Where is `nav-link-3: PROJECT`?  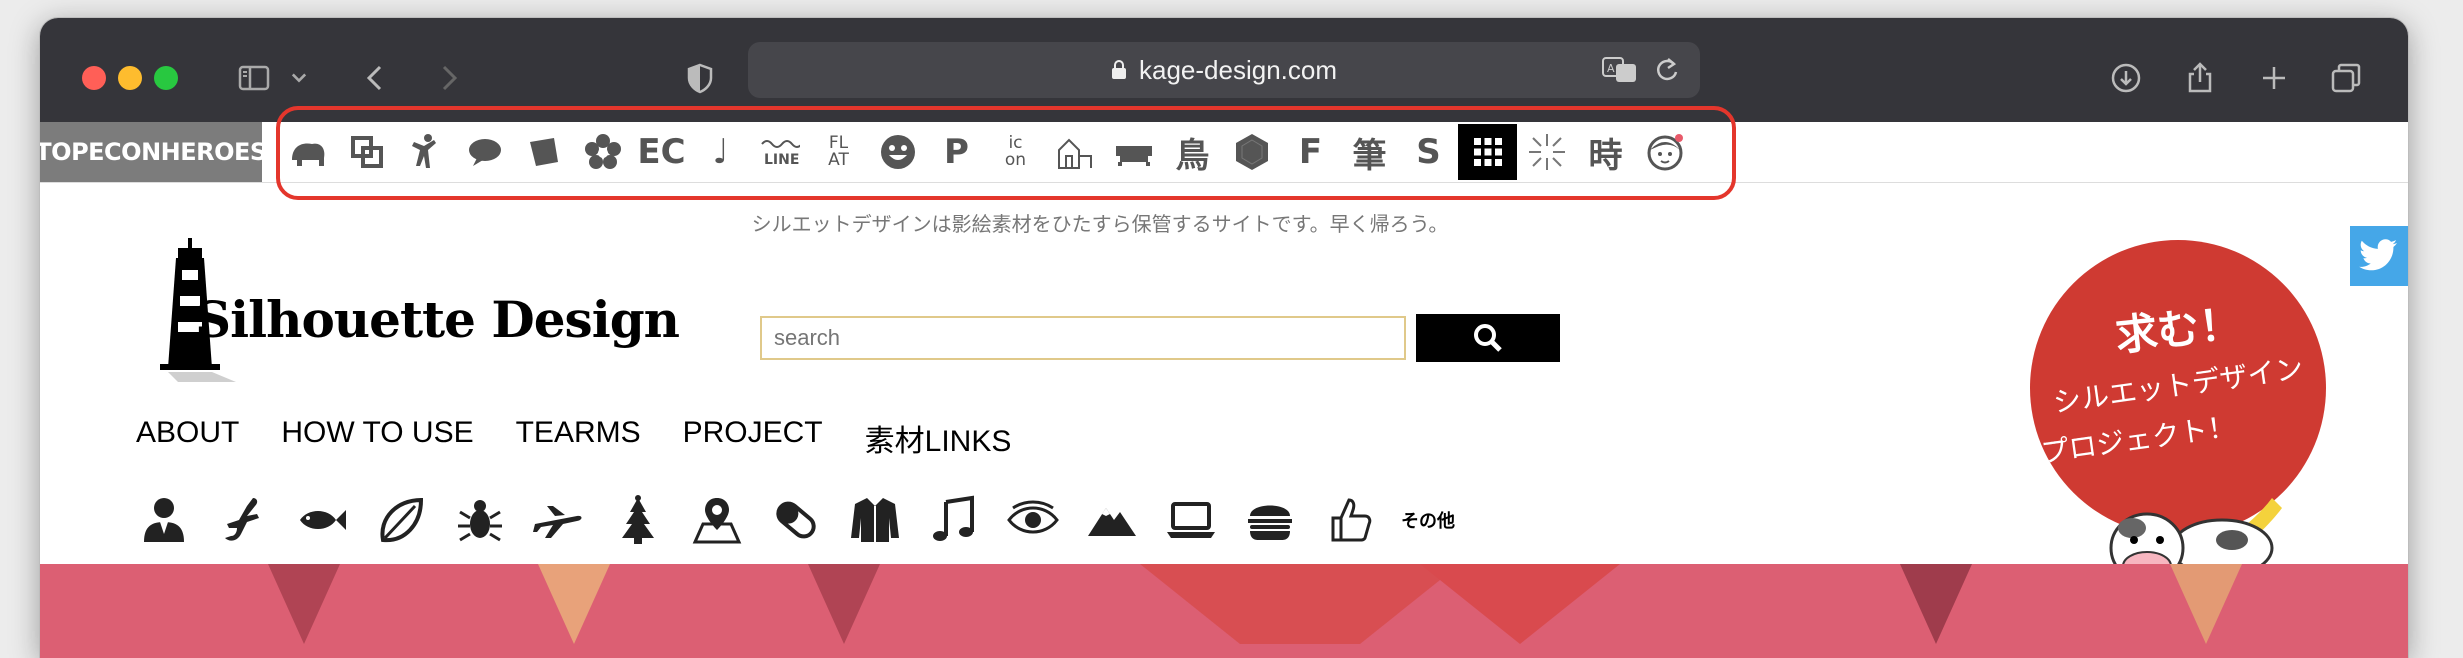 nav-link-3: PROJECT is located at coordinates (753, 438).